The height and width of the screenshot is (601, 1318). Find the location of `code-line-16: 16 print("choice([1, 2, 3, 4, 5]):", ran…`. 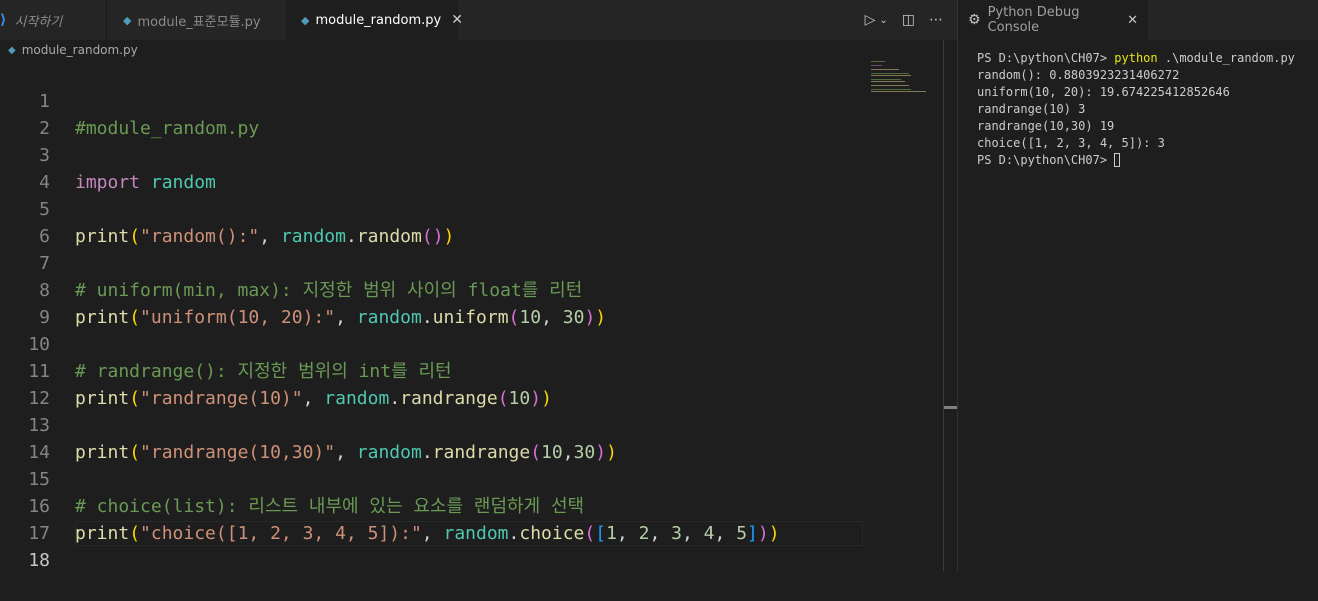

code-line-16: 16 print("choice([1, 2, 3, 4, 5]):", ran… is located at coordinates (389, 505).